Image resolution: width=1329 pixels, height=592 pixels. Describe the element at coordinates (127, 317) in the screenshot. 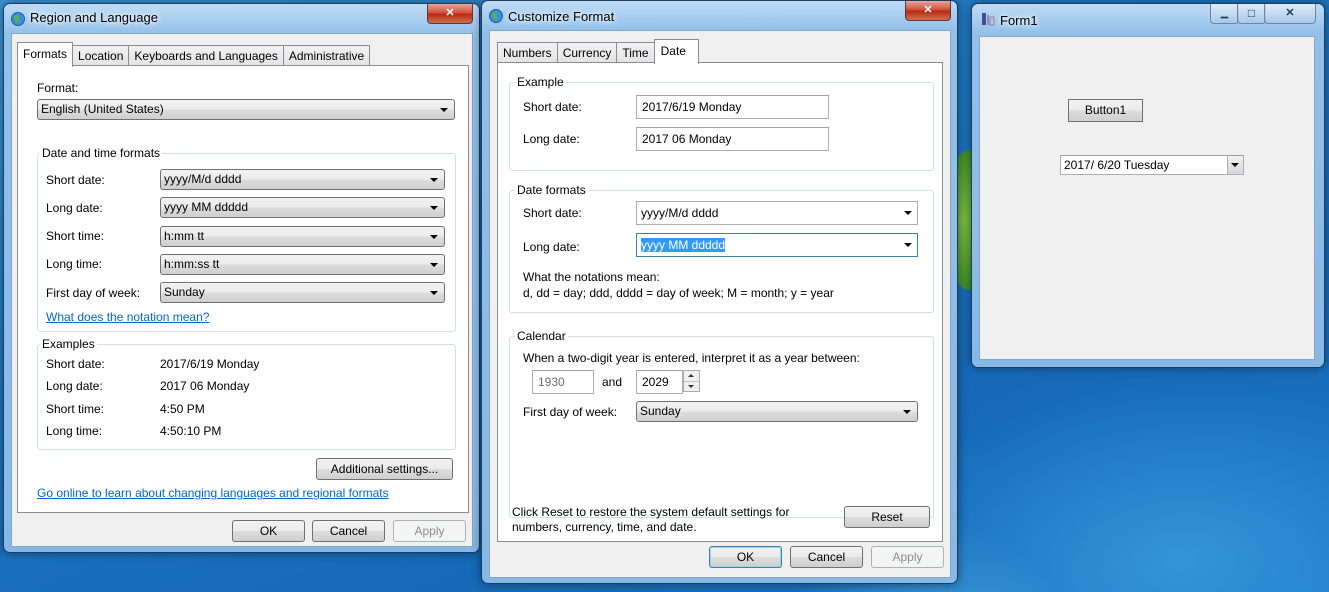

I see `notation-help-link: What does the notation mean?` at that location.